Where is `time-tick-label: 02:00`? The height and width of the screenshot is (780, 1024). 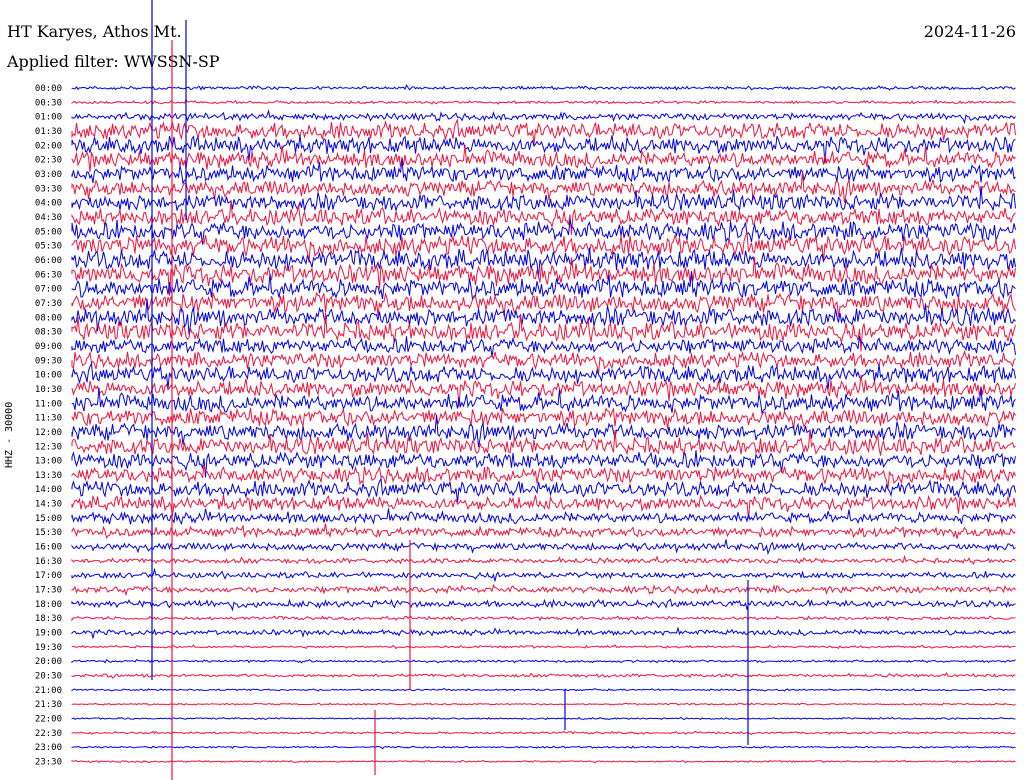 time-tick-label: 02:00 is located at coordinates (48, 146).